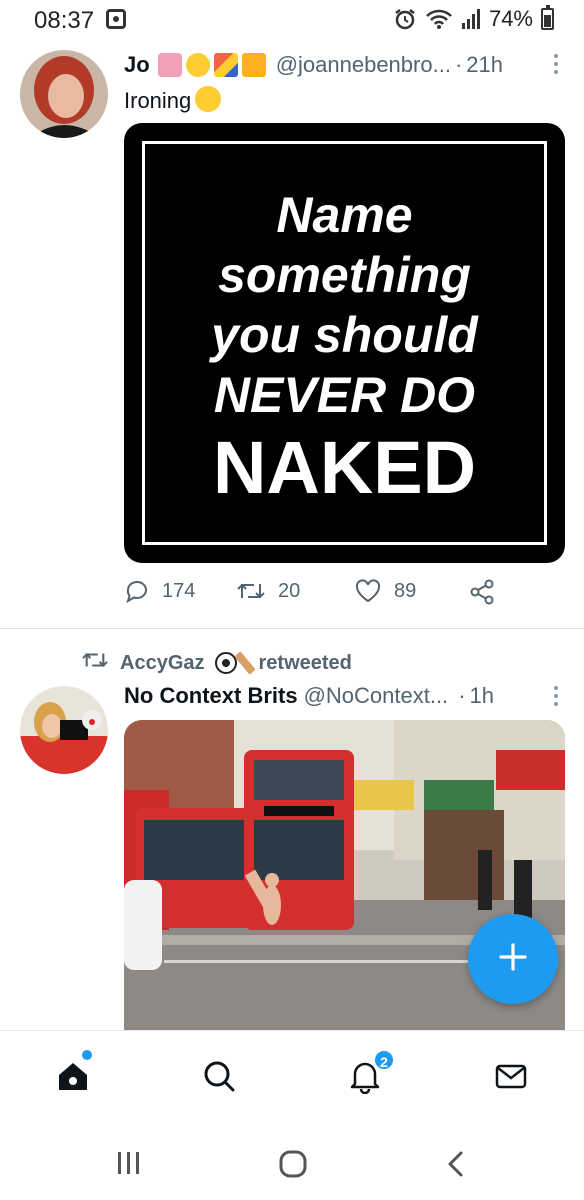 The height and width of the screenshot is (1200, 584). Describe the element at coordinates (211, 696) in the screenshot. I see `author-name: No Context Brits` at that location.